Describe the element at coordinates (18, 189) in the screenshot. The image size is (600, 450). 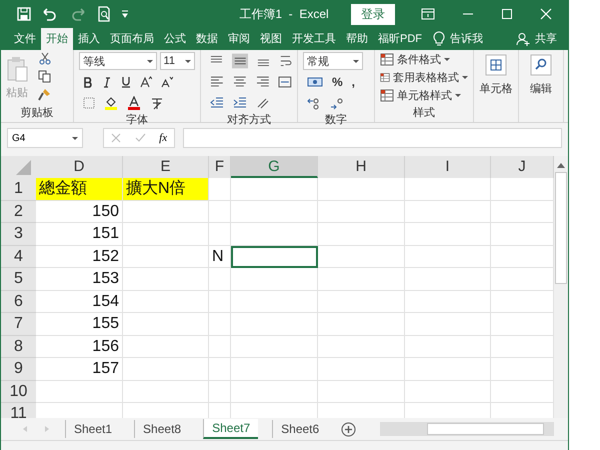
I see `row-header: 1` at that location.